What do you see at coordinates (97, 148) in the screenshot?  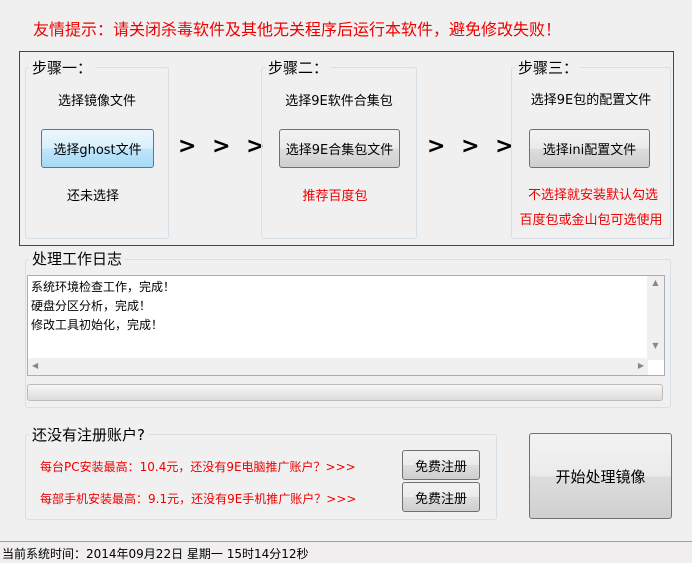 I see `select-ghost-button: 选择ghost文件` at bounding box center [97, 148].